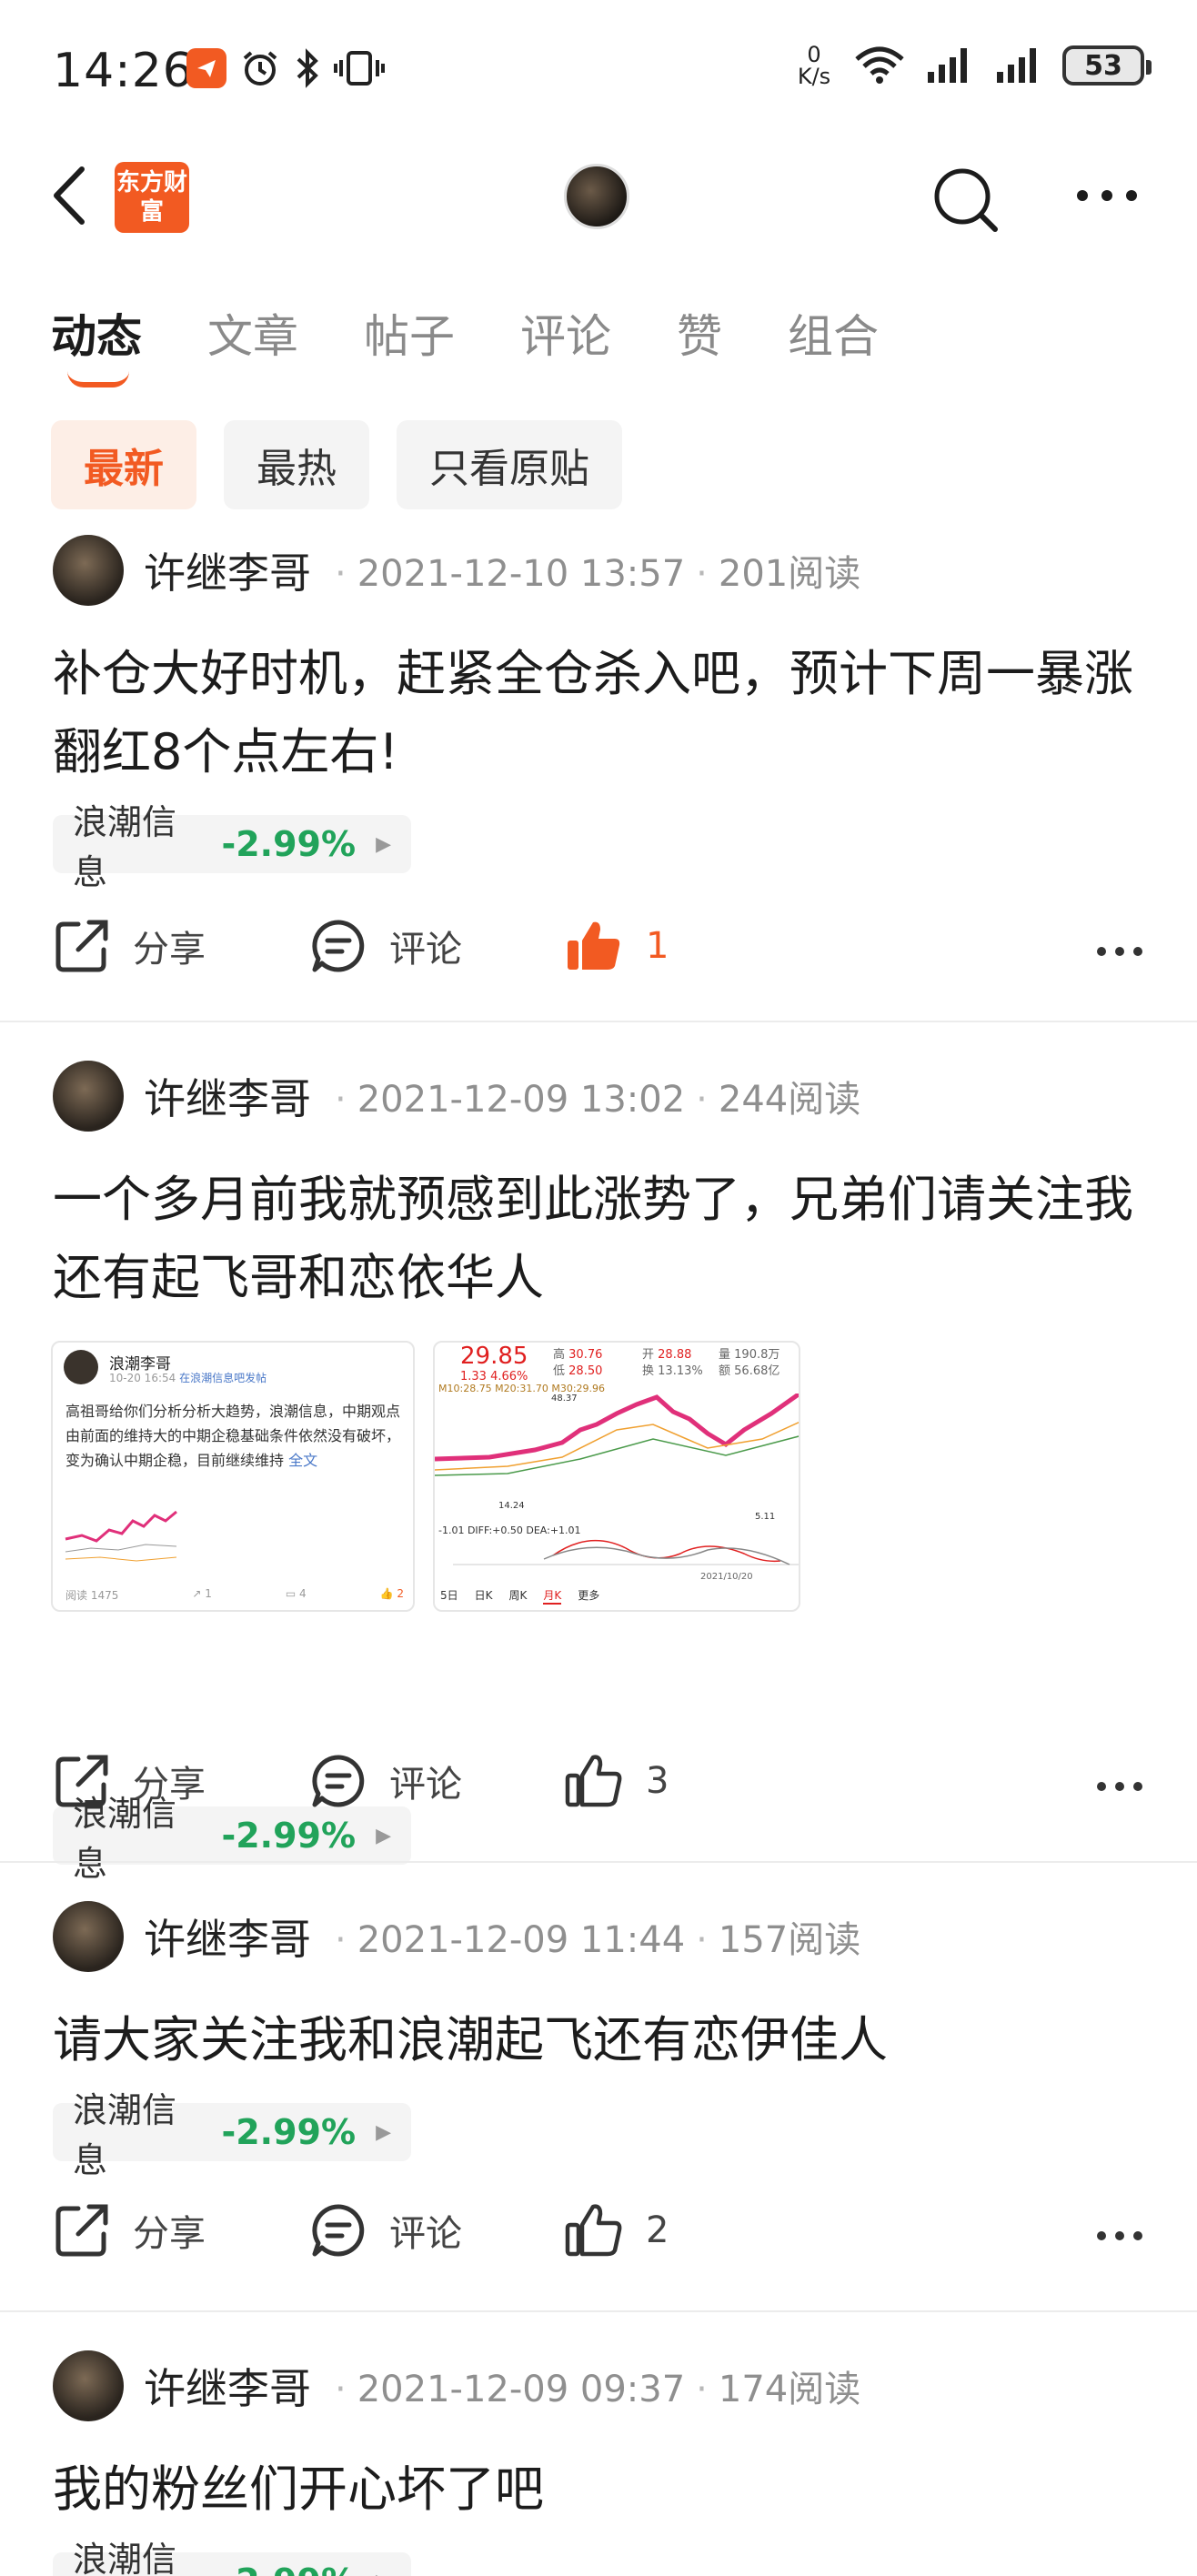  What do you see at coordinates (657, 946) in the screenshot?
I see `like-count: 1` at bounding box center [657, 946].